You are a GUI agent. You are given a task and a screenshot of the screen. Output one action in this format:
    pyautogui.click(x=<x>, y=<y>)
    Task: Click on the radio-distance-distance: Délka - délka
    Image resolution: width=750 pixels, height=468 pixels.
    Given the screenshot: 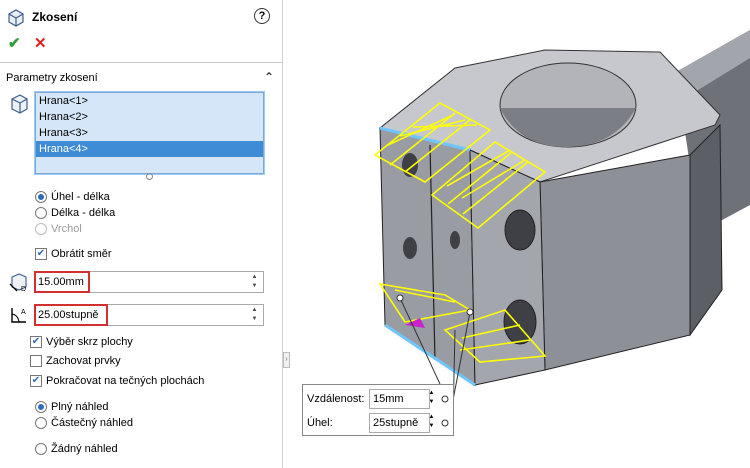 What is the action you would take?
    pyautogui.click(x=75, y=213)
    